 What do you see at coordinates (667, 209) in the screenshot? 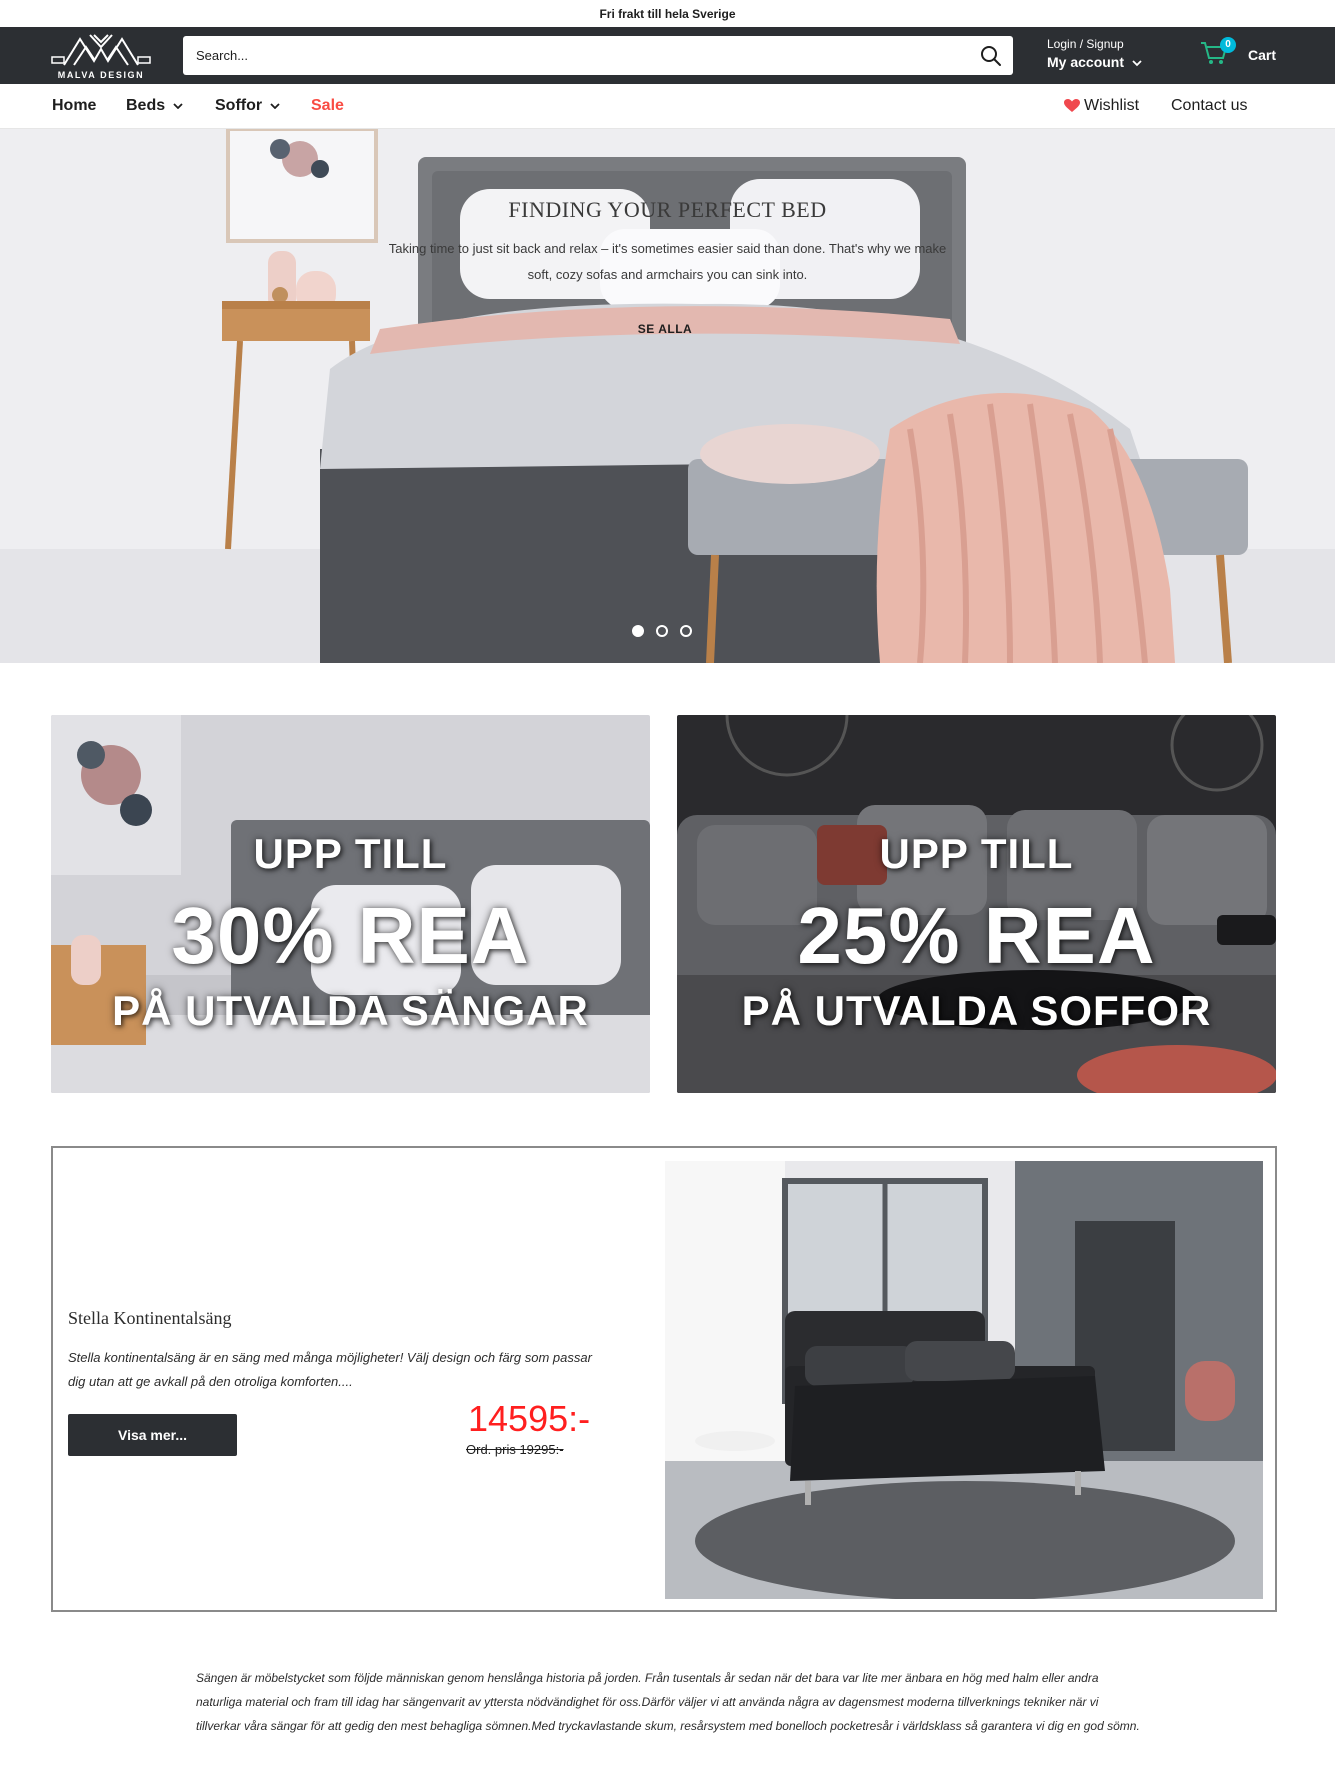
I see `hero-title: FINDING YOUR PERFECT BED` at bounding box center [667, 209].